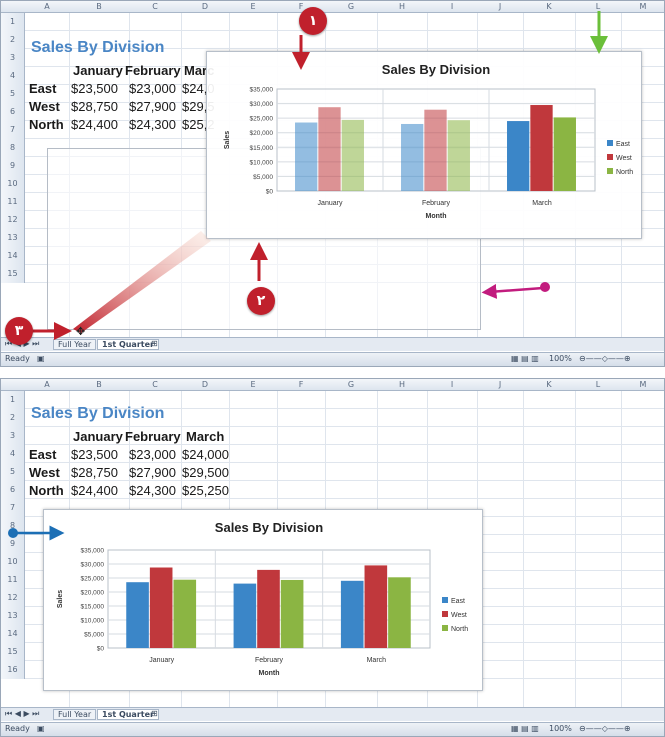  I want to click on cell-east-march: $24,000, so click(205, 455).